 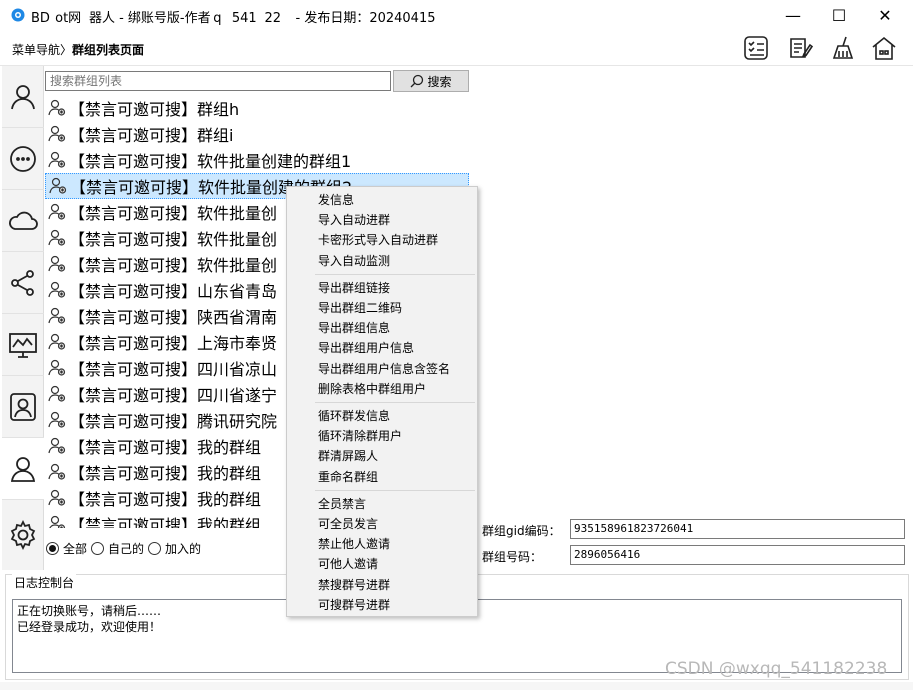 What do you see at coordinates (737, 529) in the screenshot?
I see `gid-field: 935158961823726041` at bounding box center [737, 529].